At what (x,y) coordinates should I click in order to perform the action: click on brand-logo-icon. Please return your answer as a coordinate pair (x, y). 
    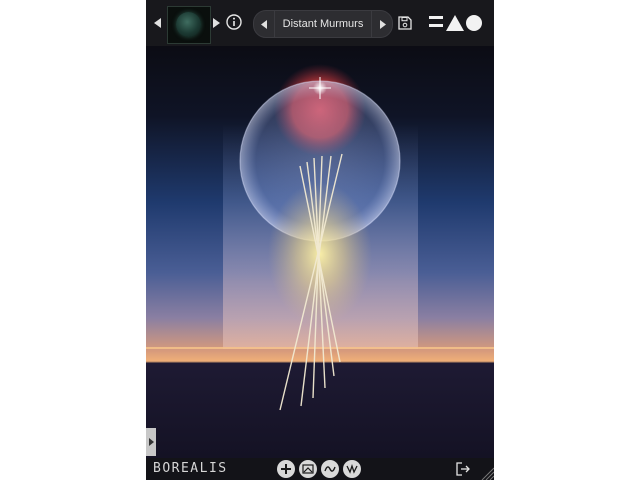
    Looking at the image, I should click on (455, 23).